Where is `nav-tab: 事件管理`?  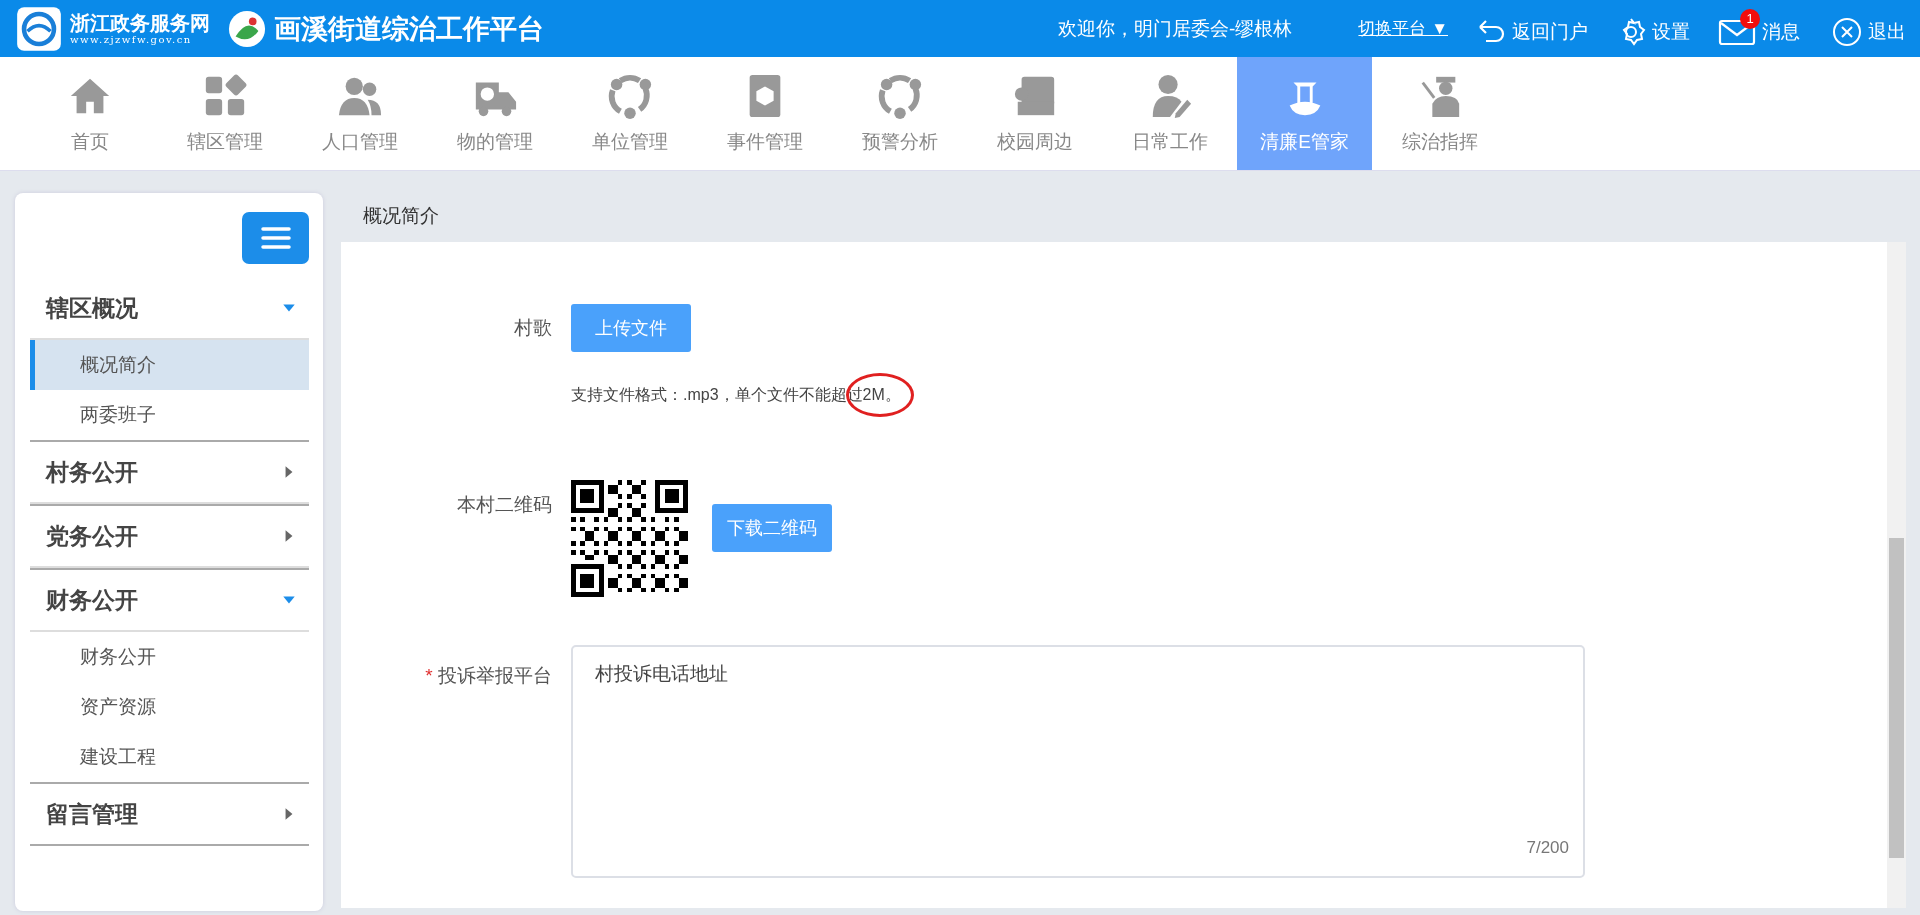 nav-tab: 事件管理 is located at coordinates (764, 113).